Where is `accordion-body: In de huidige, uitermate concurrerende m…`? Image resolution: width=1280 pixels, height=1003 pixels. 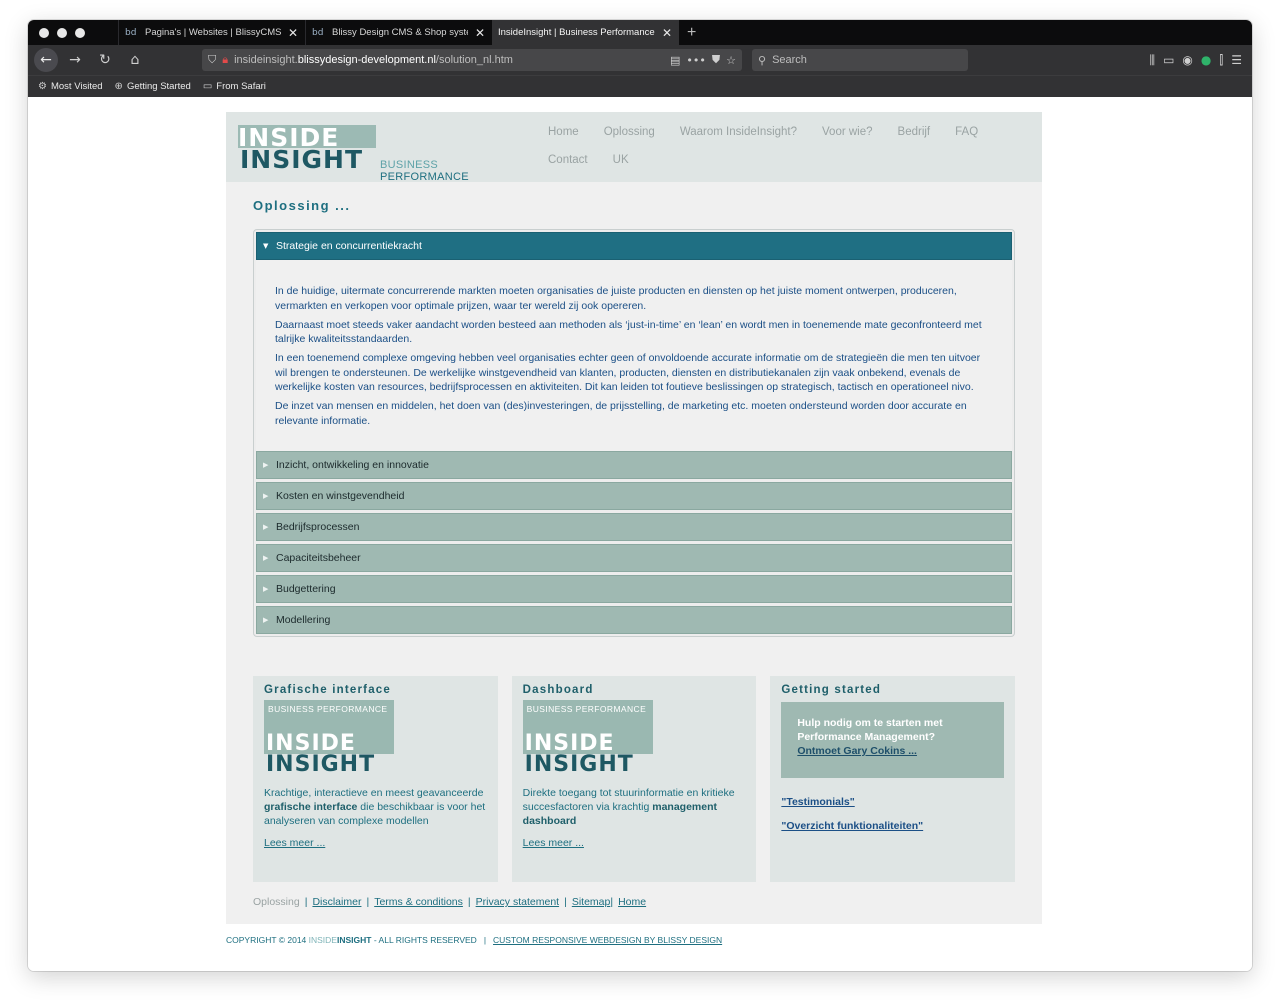 accordion-body: In de huidige, uitermate concurrerende m… is located at coordinates (634, 355).